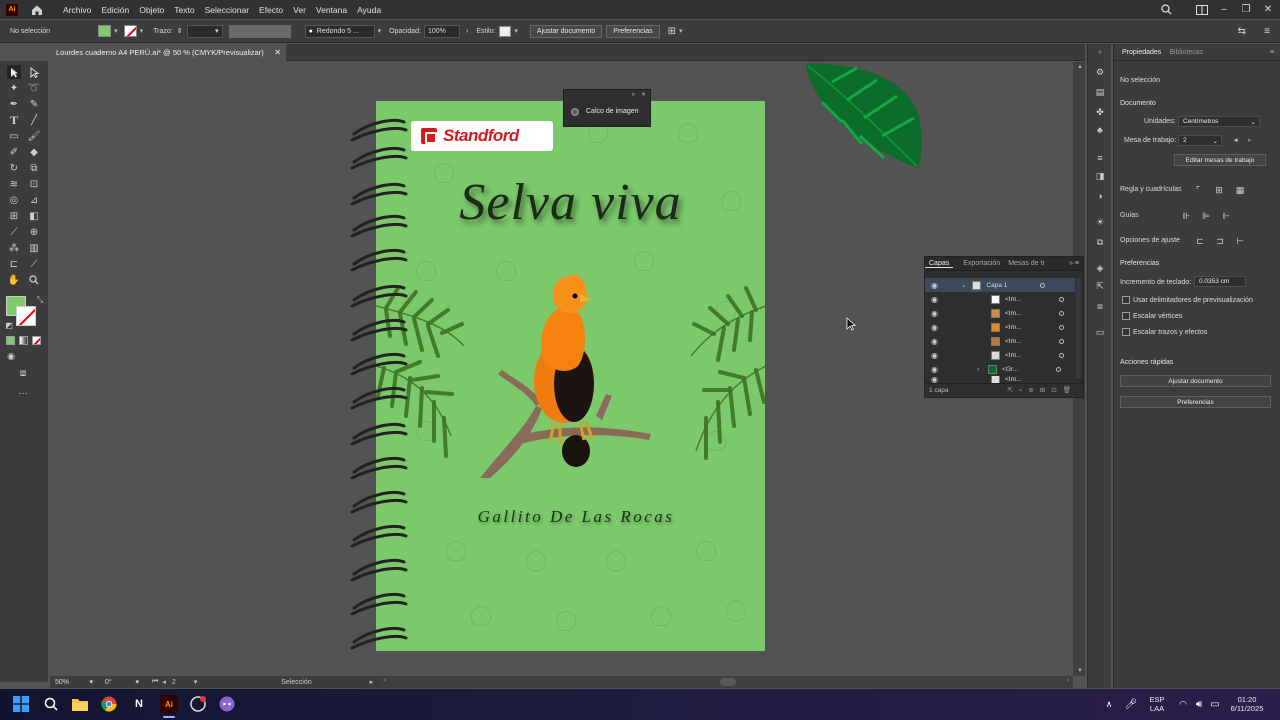 Image resolution: width=1280 pixels, height=720 pixels. I want to click on menu-efecto: Efecto, so click(271, 10).